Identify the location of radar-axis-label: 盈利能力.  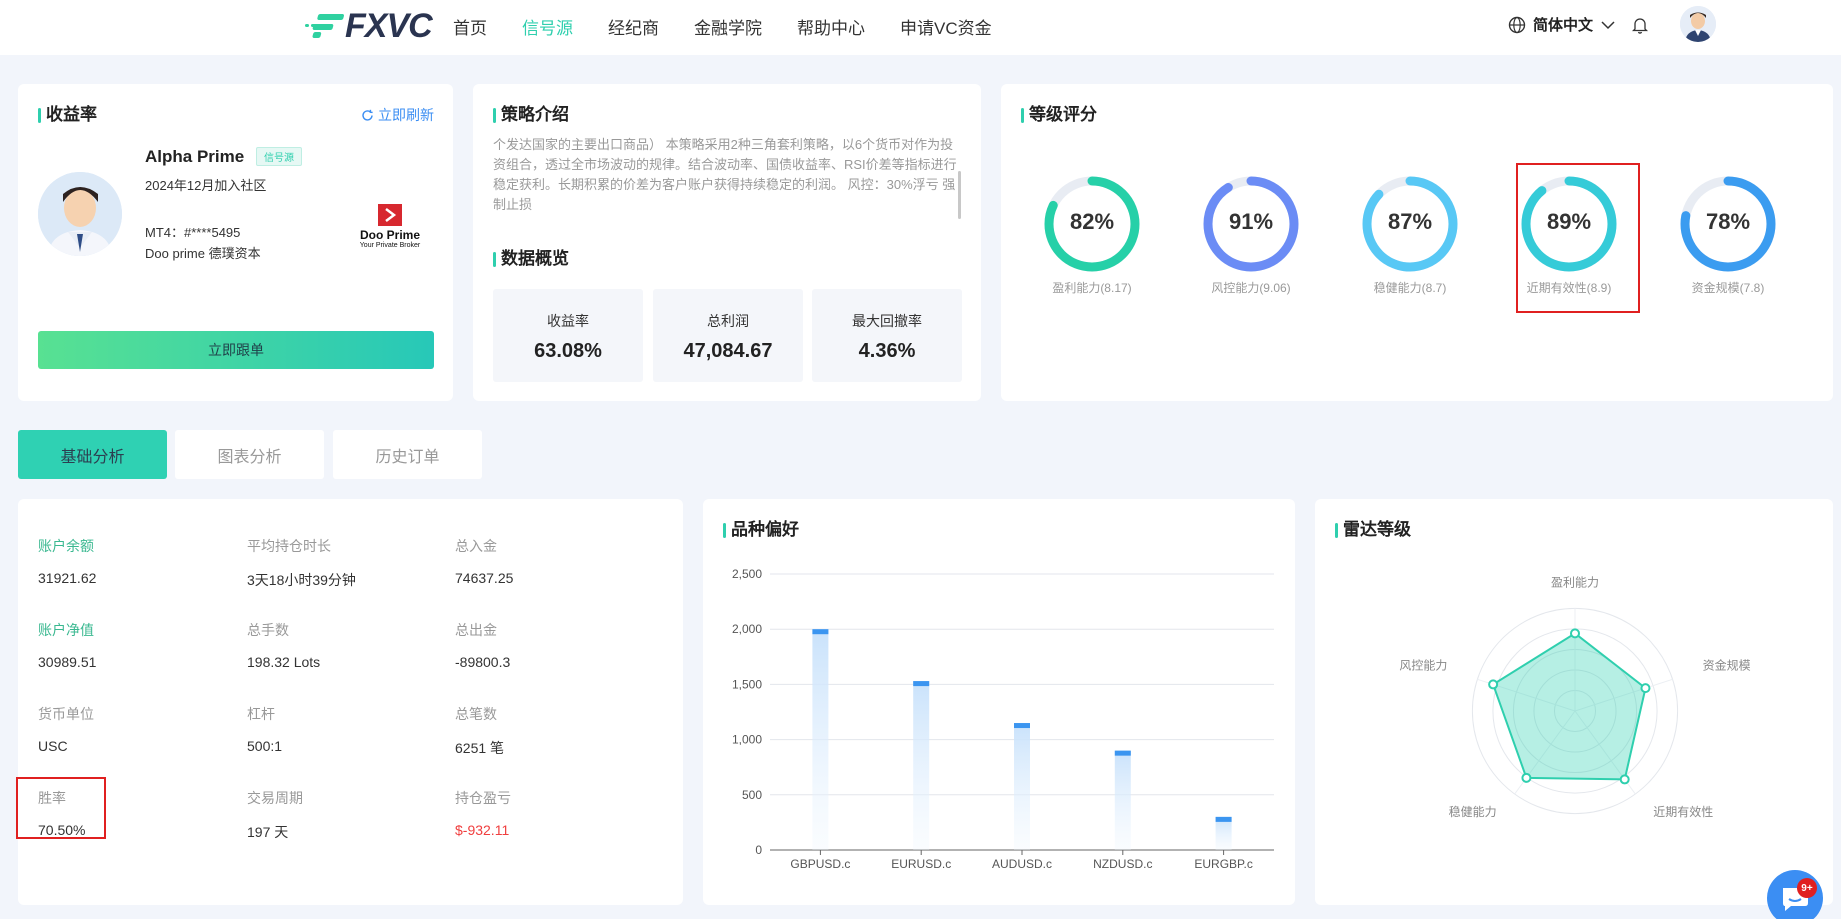
(1575, 582).